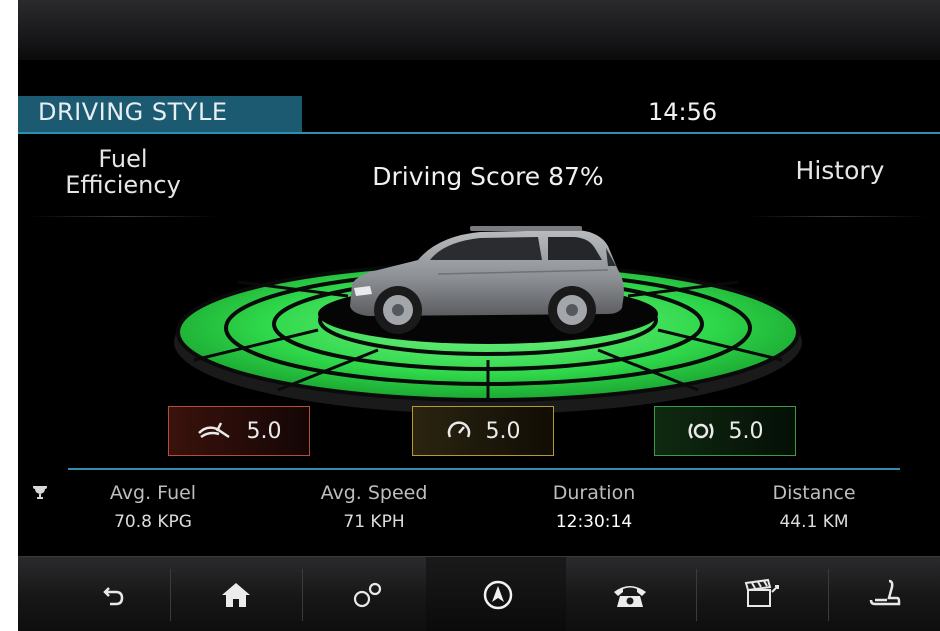 The image size is (940, 631). What do you see at coordinates (479, 133) in the screenshot?
I see `header-divider` at bounding box center [479, 133].